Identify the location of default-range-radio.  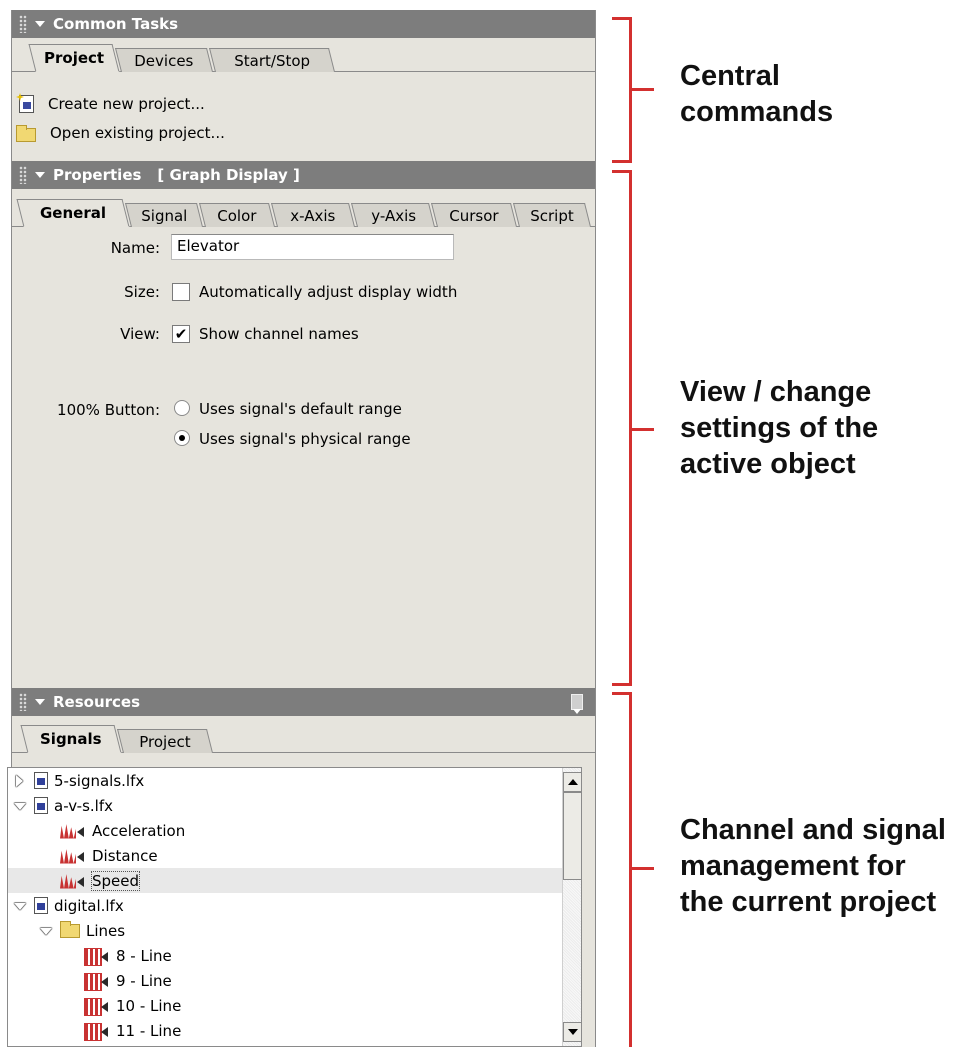
(182, 408).